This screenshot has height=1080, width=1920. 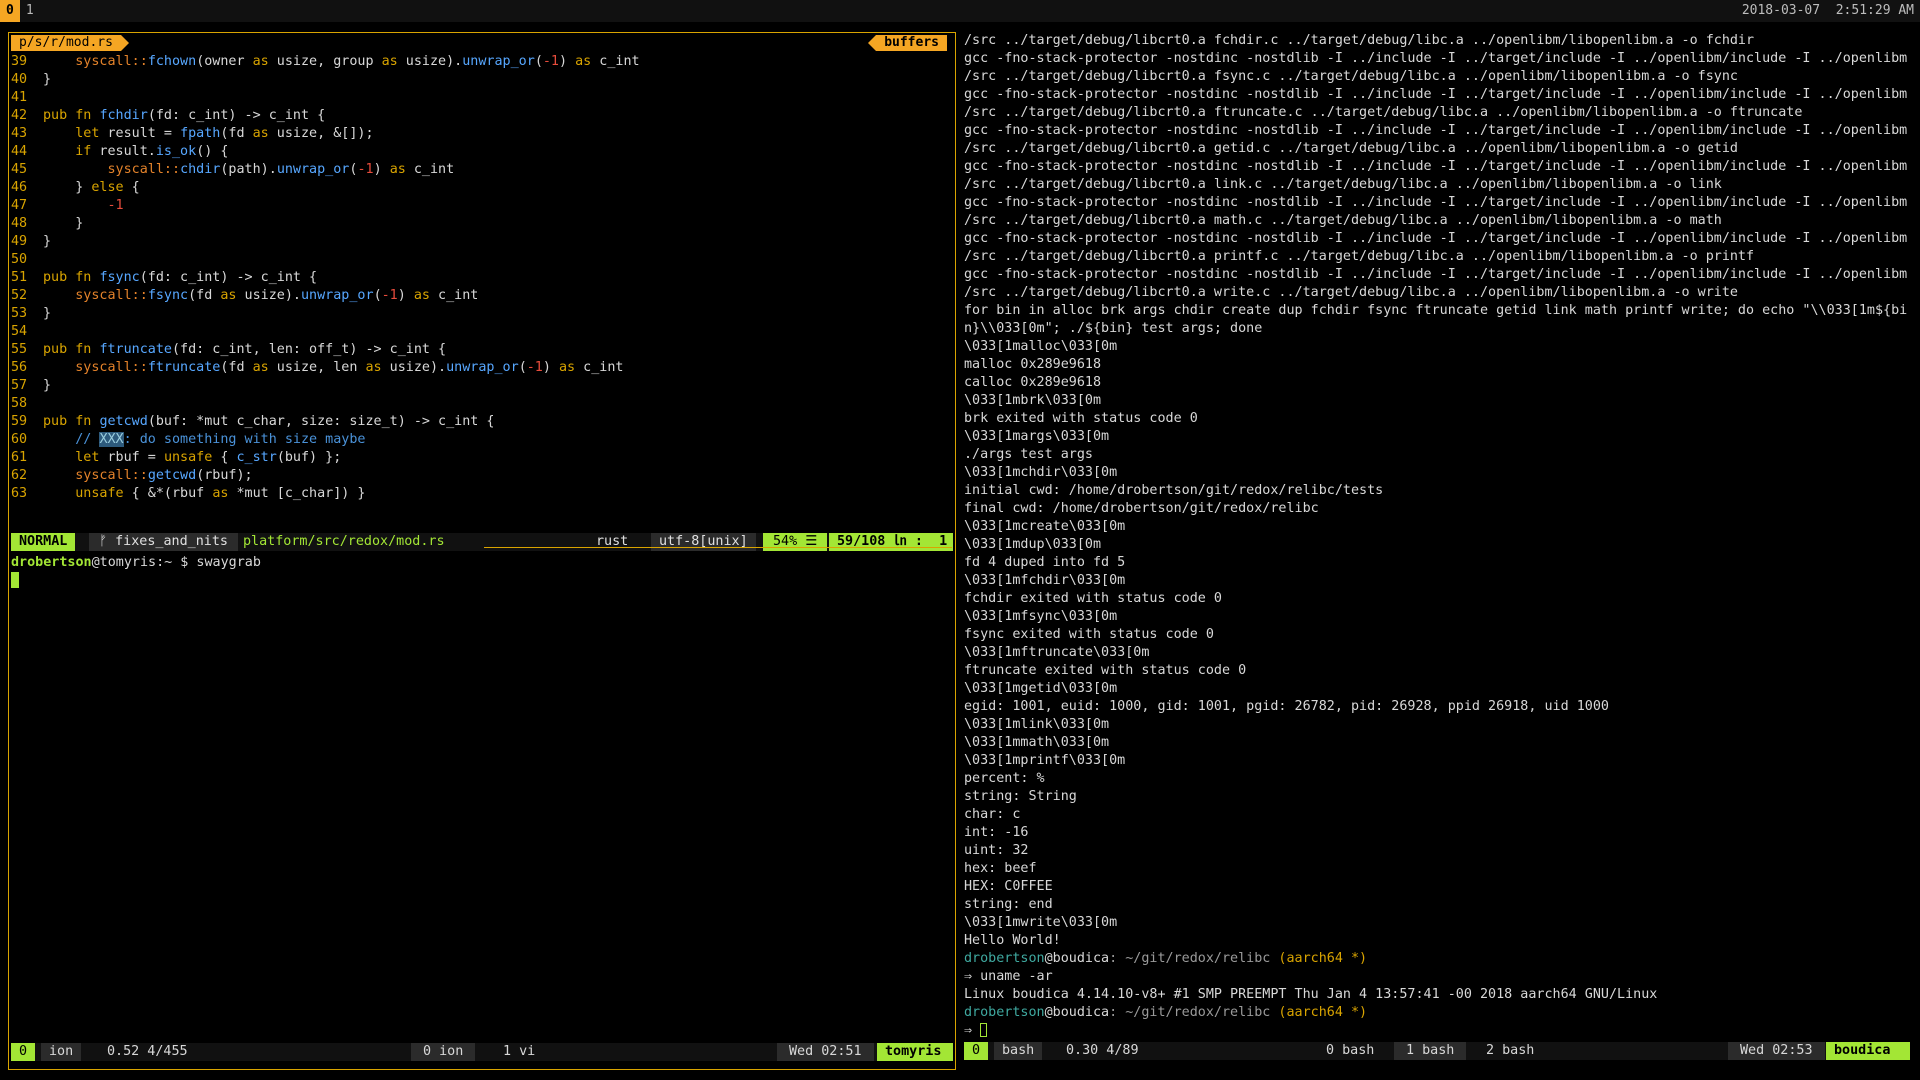 I want to click on code-line: 62 syscall::getcwd(rbuf);, so click(x=483, y=476).